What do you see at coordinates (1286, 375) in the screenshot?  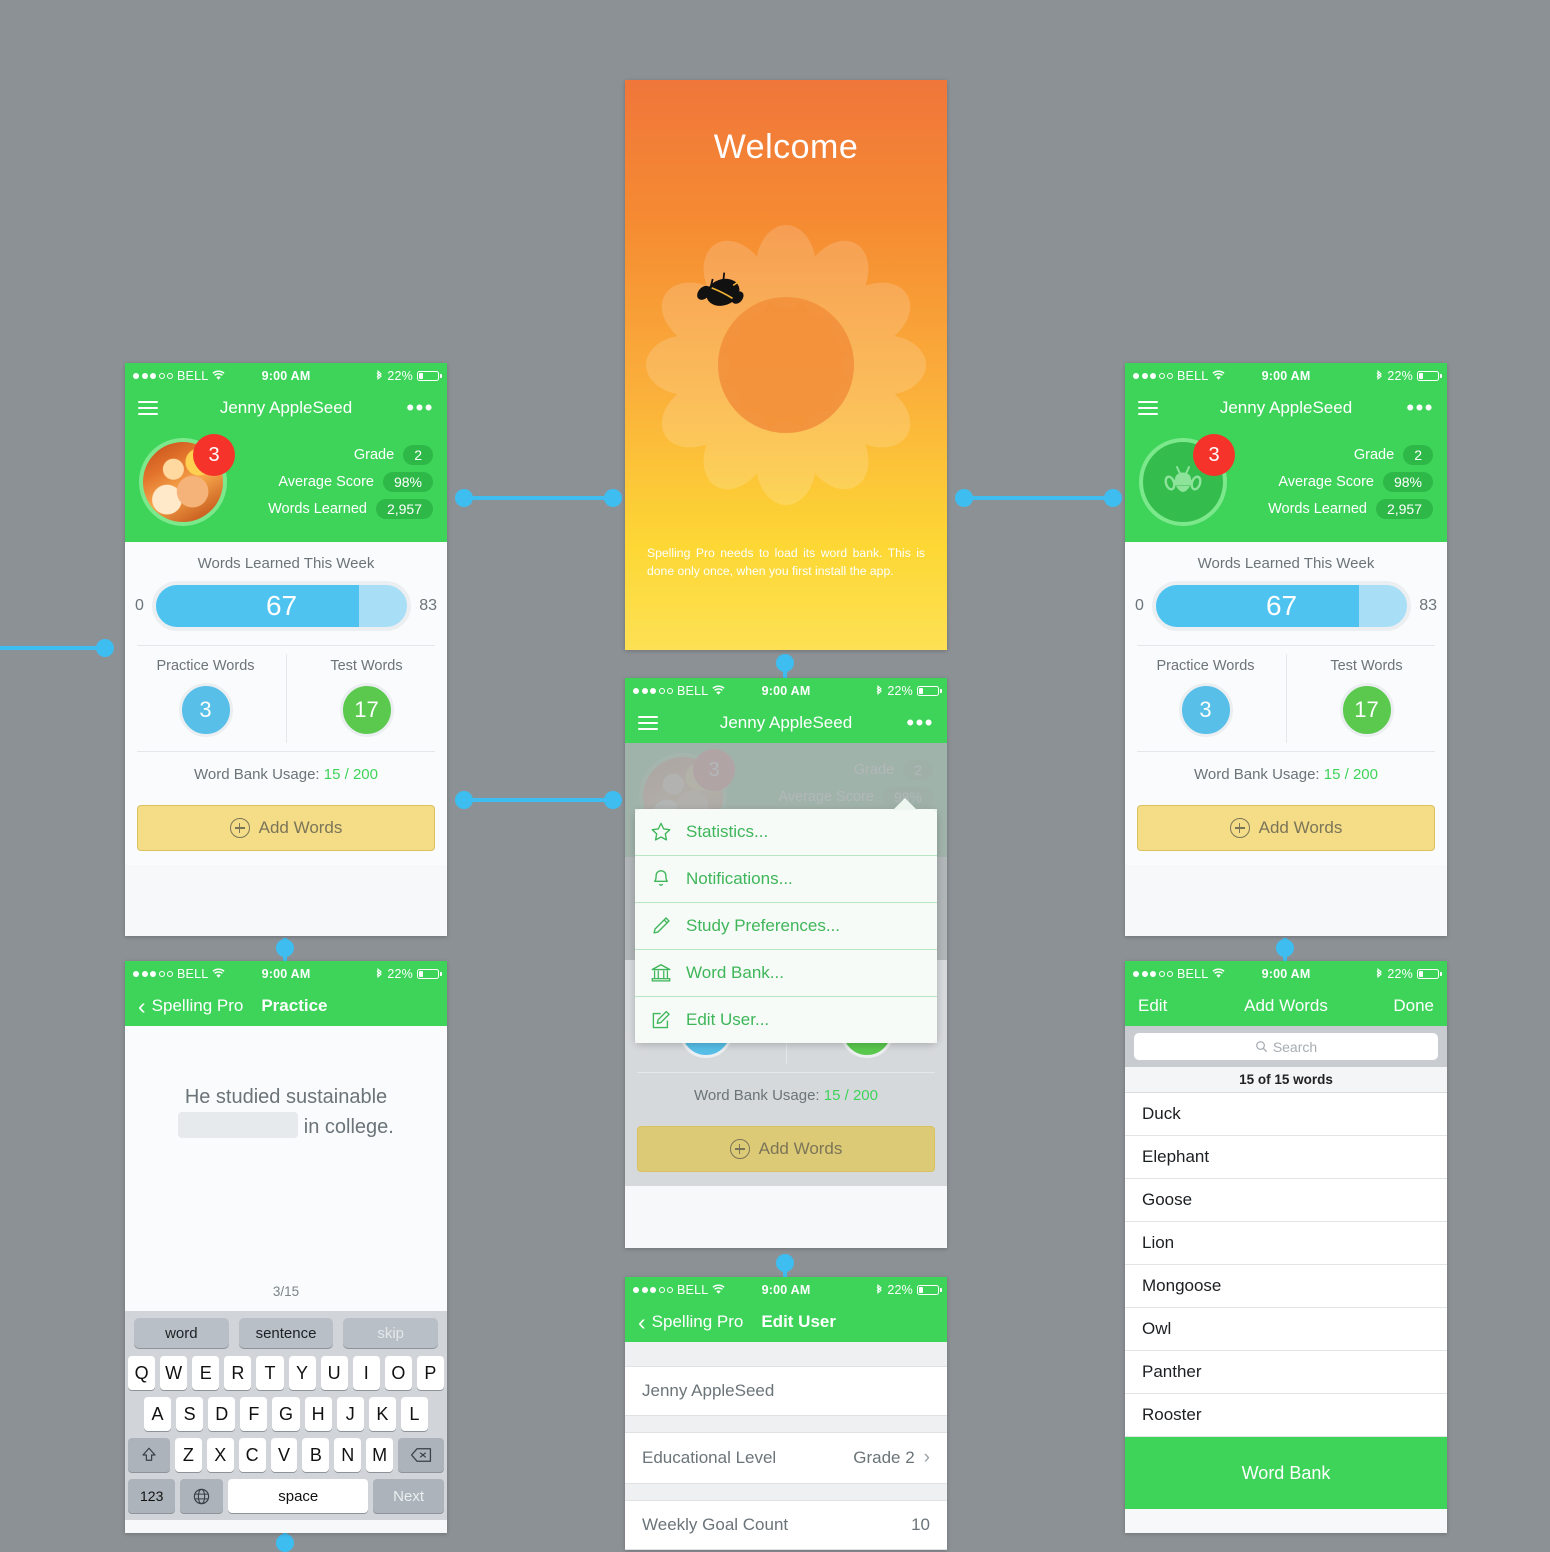 I see `status-bar: BELL 9:00 AM 22%` at bounding box center [1286, 375].